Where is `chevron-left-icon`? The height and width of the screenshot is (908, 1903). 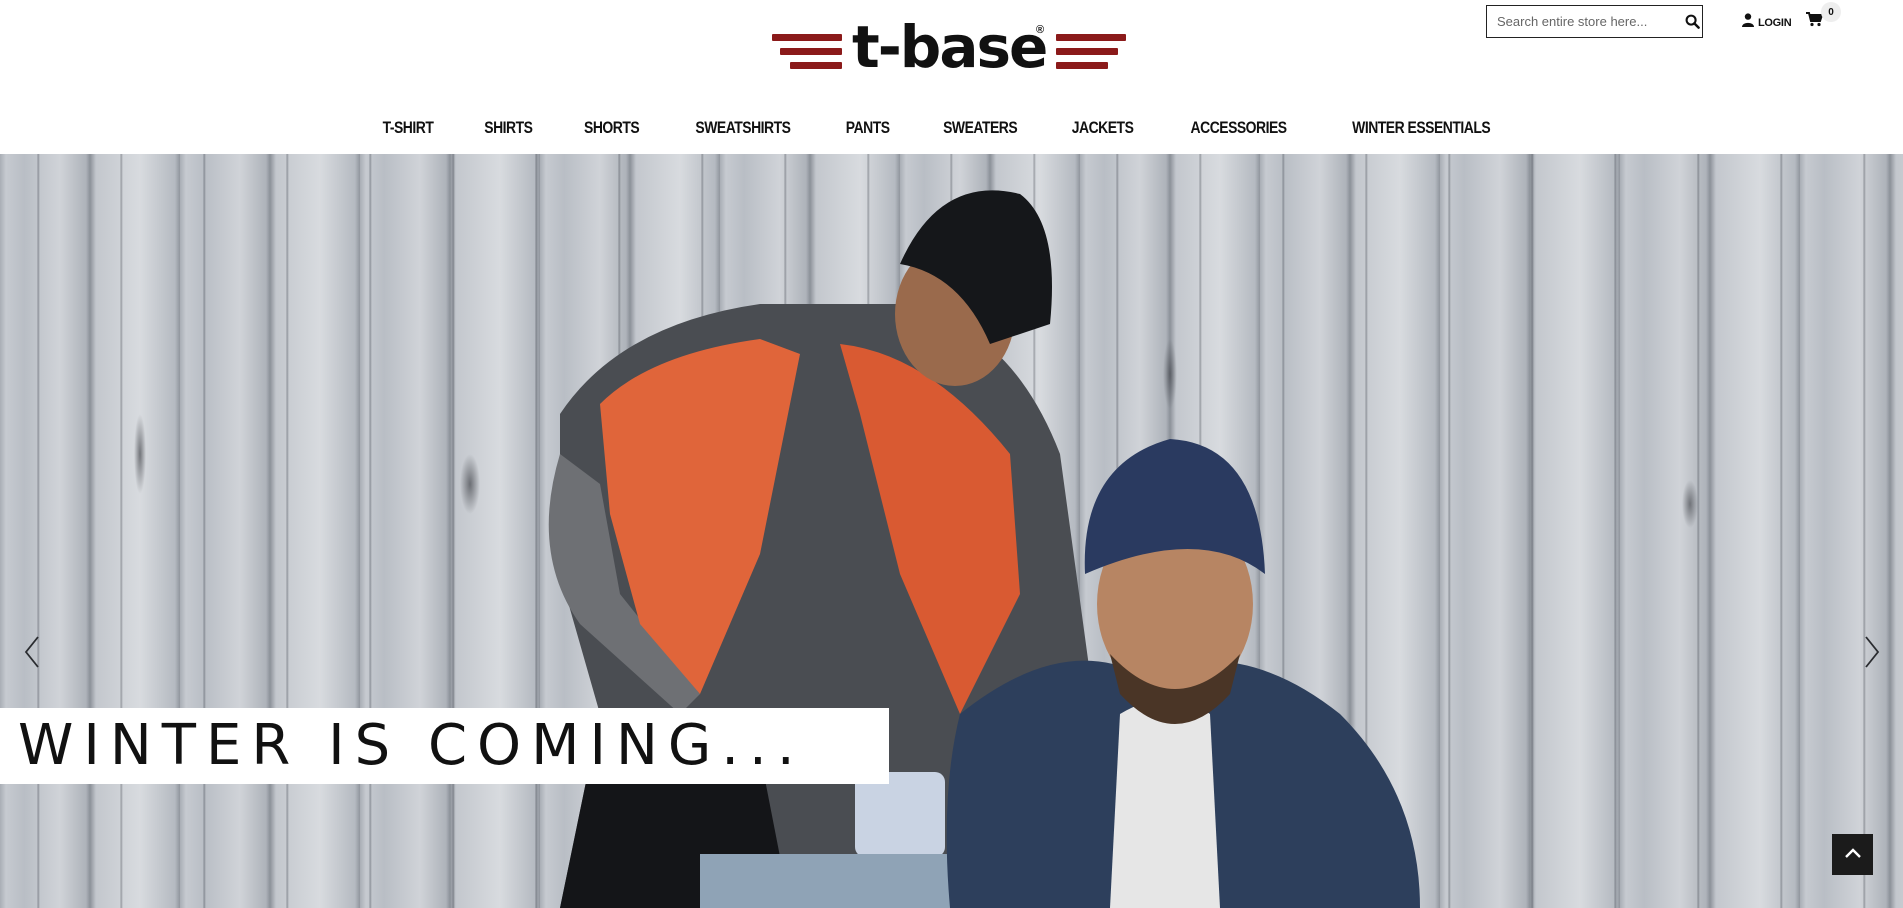
chevron-left-icon is located at coordinates (32, 654).